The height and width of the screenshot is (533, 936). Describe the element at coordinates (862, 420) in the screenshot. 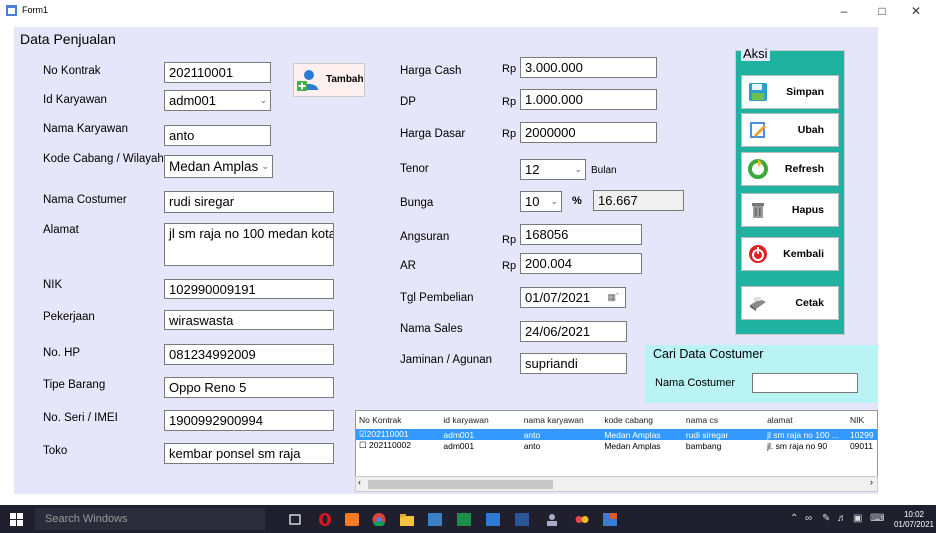

I see `col-header: NIK` at that location.